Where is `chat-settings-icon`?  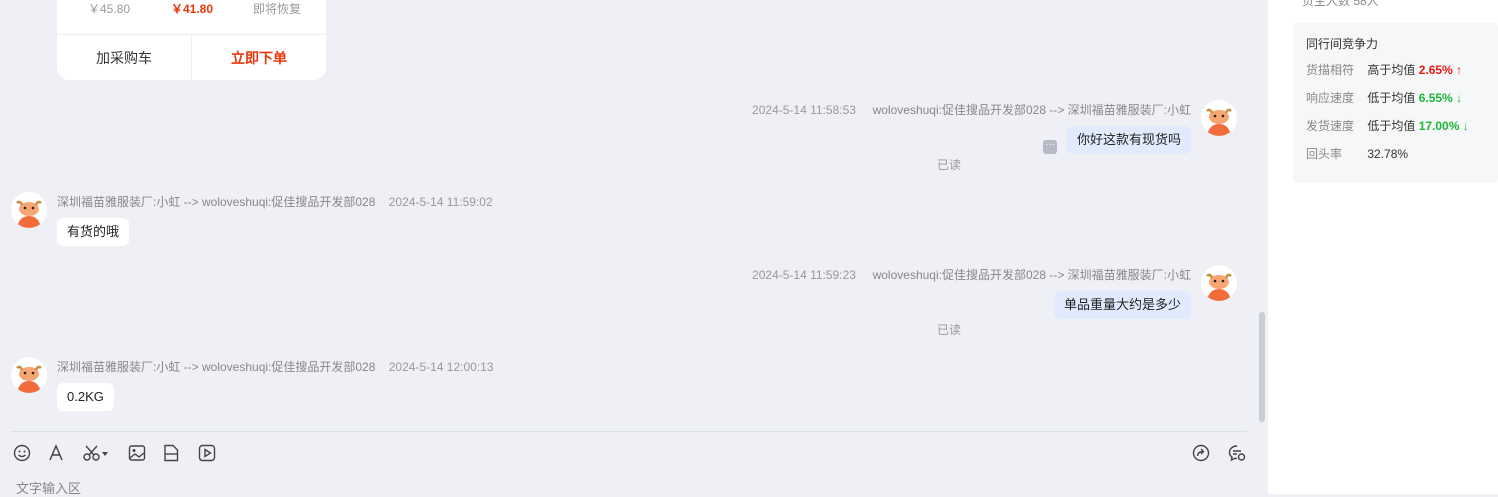 chat-settings-icon is located at coordinates (1237, 453).